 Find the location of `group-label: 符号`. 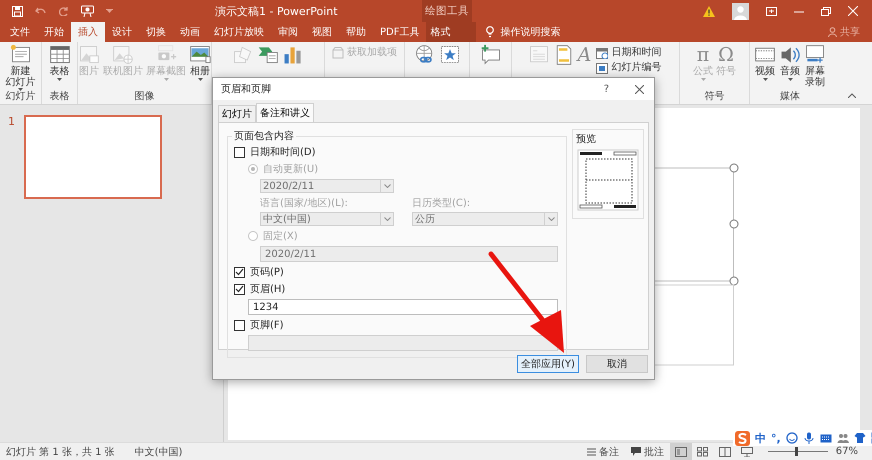

group-label: 符号 is located at coordinates (714, 97).